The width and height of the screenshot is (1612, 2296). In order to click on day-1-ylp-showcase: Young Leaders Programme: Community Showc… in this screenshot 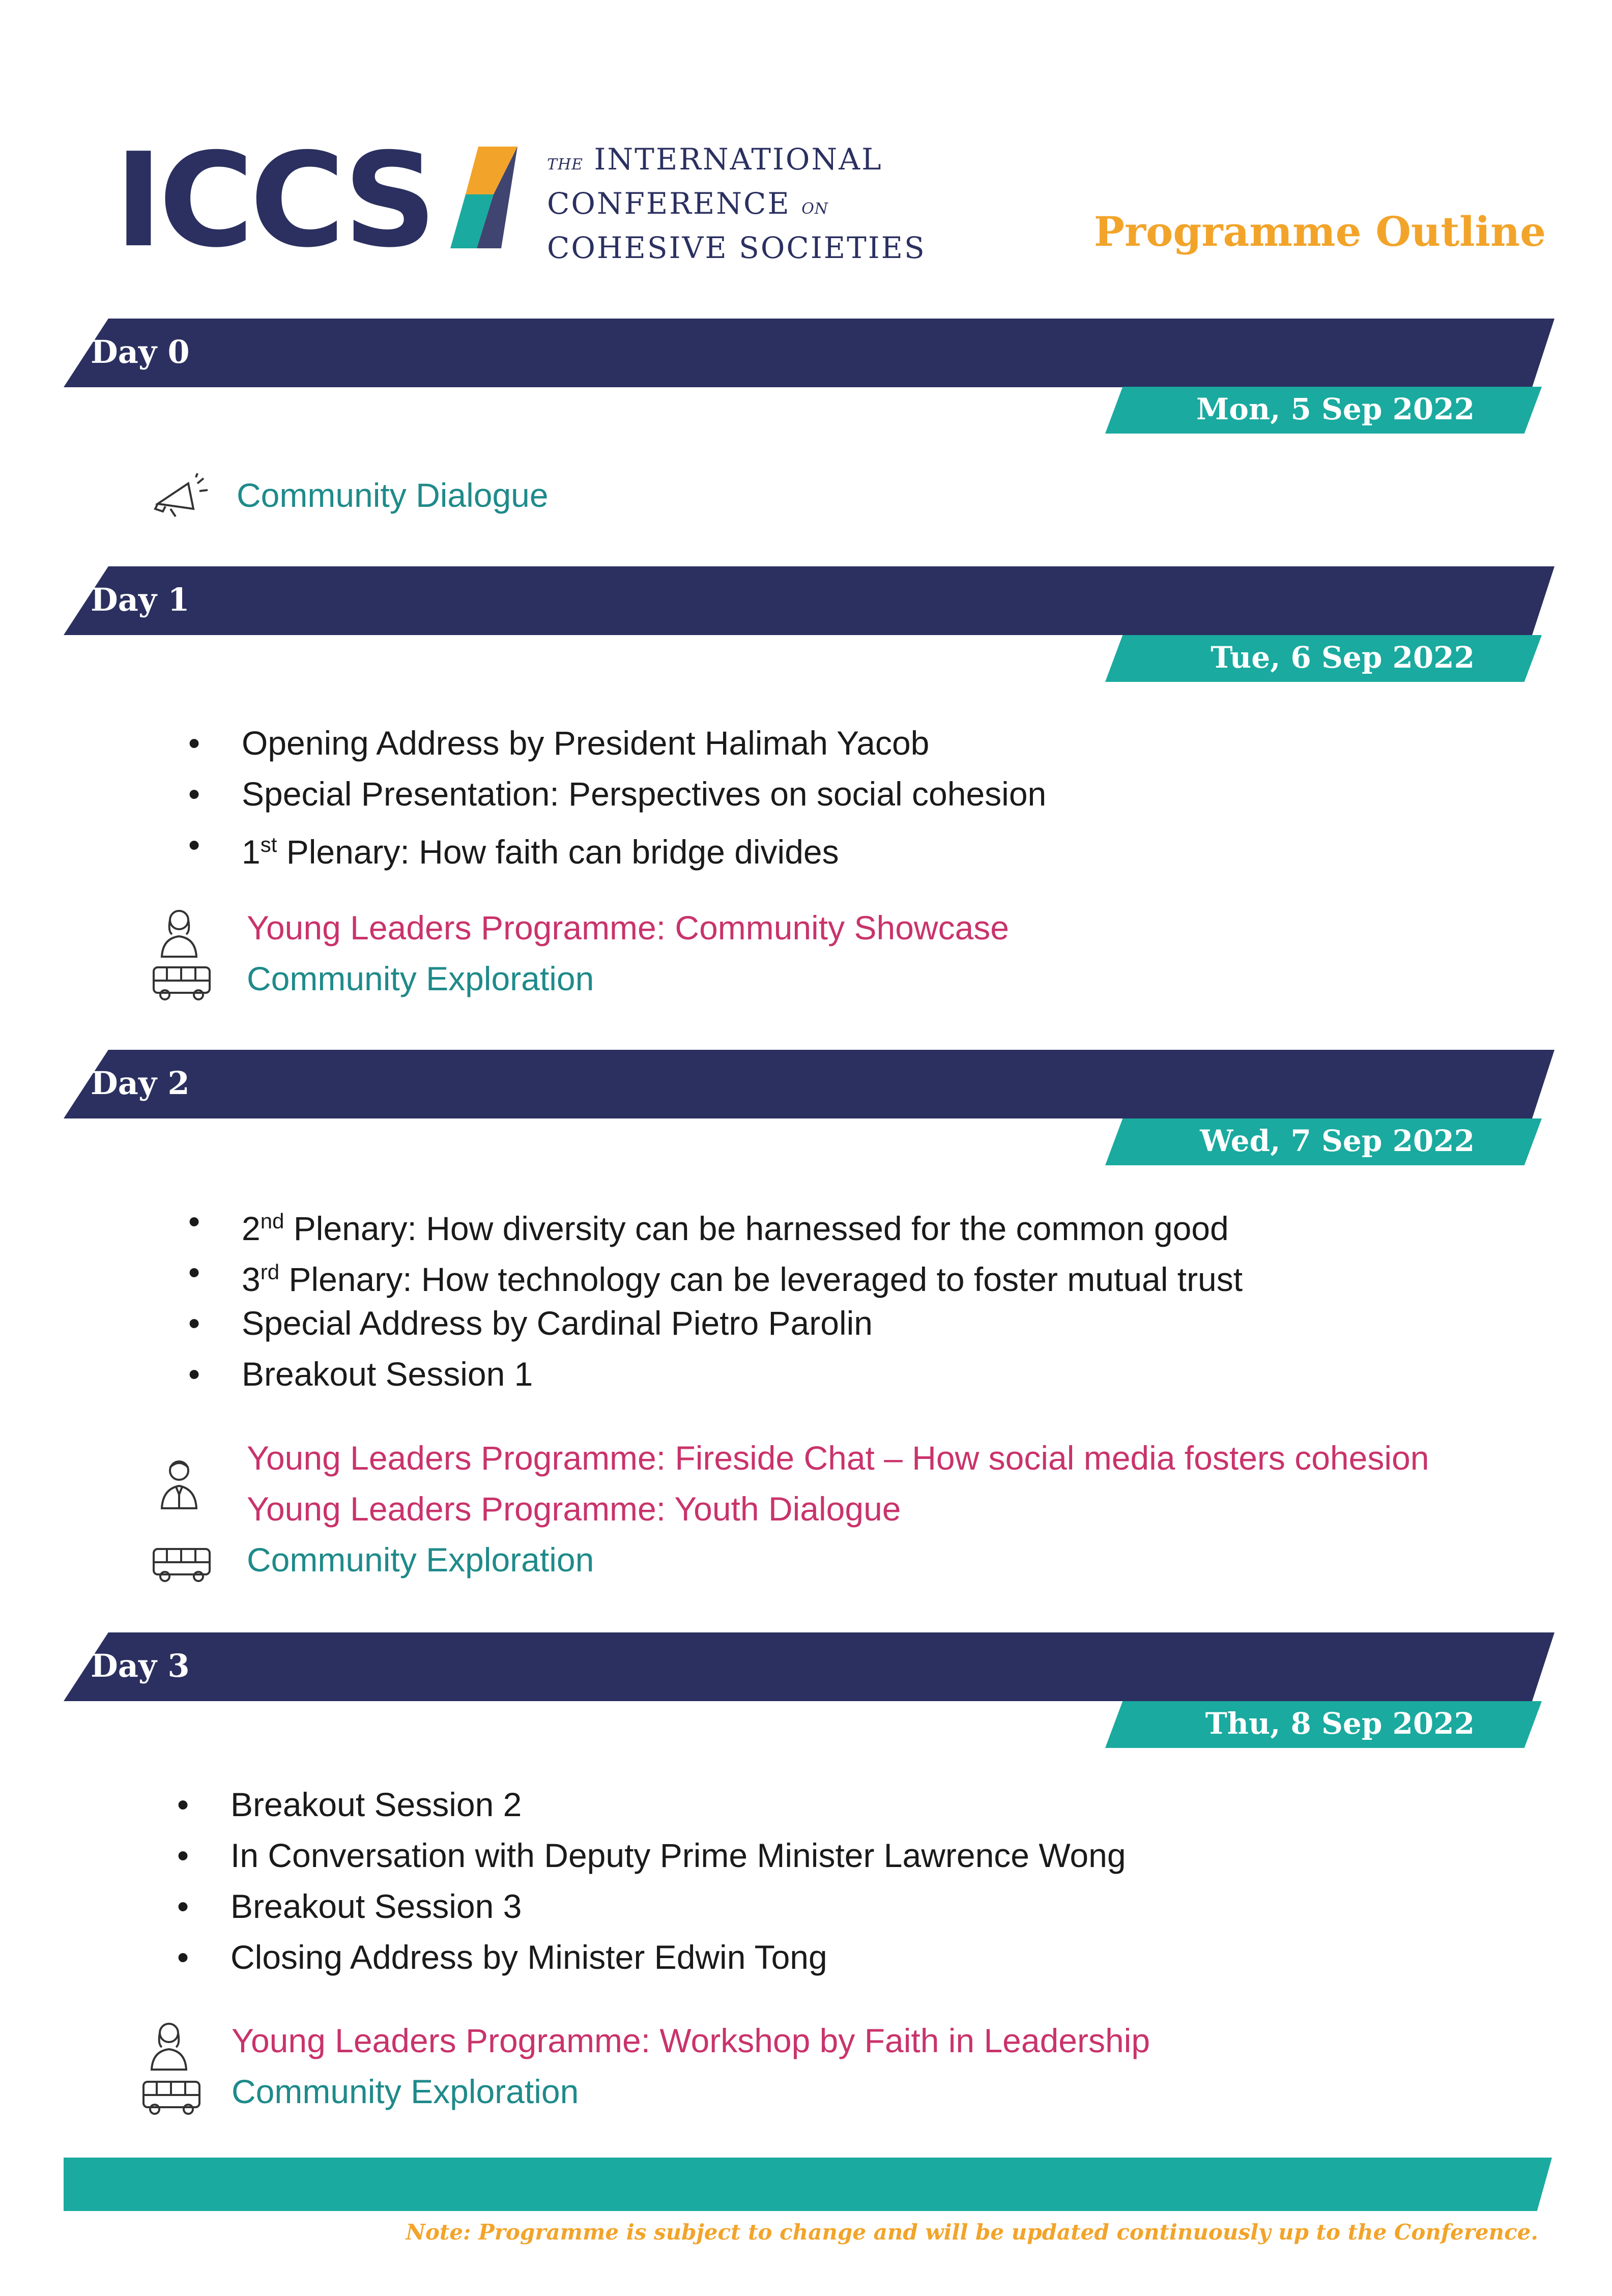, I will do `click(628, 927)`.